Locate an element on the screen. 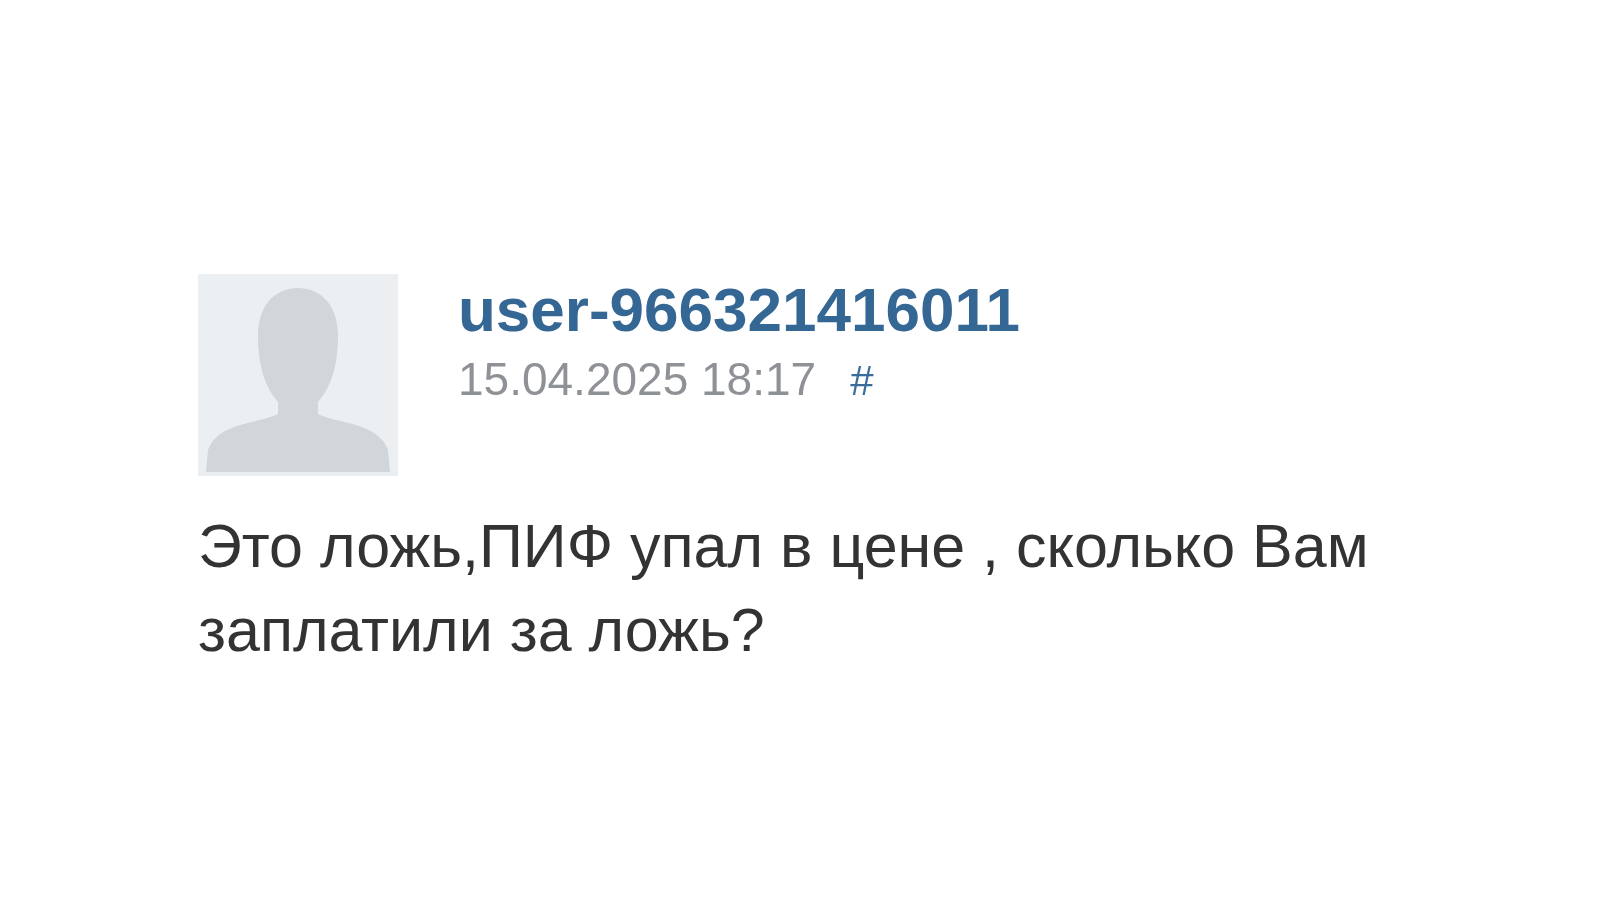 Image resolution: width=1600 pixels, height=900 pixels. username-link: user-966321416011 is located at coordinates (739, 310).